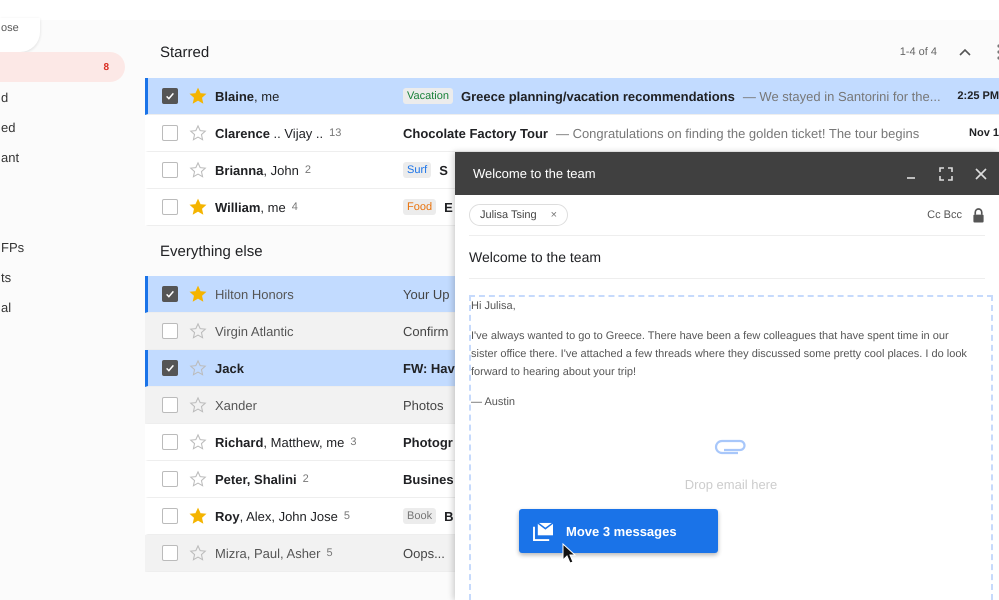 The width and height of the screenshot is (999, 600). What do you see at coordinates (493, 402) in the screenshot?
I see `body-paragraph: — Austin` at bounding box center [493, 402].